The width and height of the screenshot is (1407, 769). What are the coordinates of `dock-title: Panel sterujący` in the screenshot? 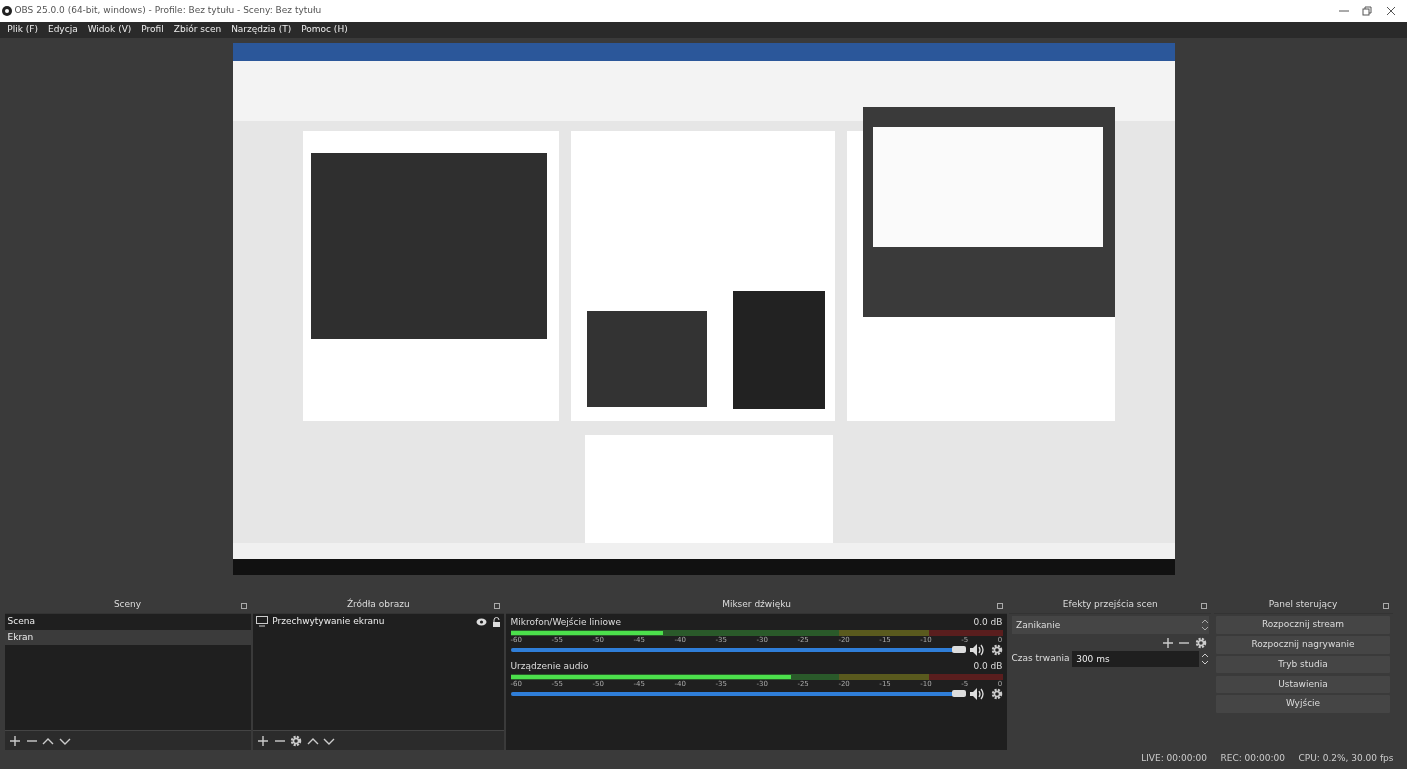 It's located at (1303, 604).